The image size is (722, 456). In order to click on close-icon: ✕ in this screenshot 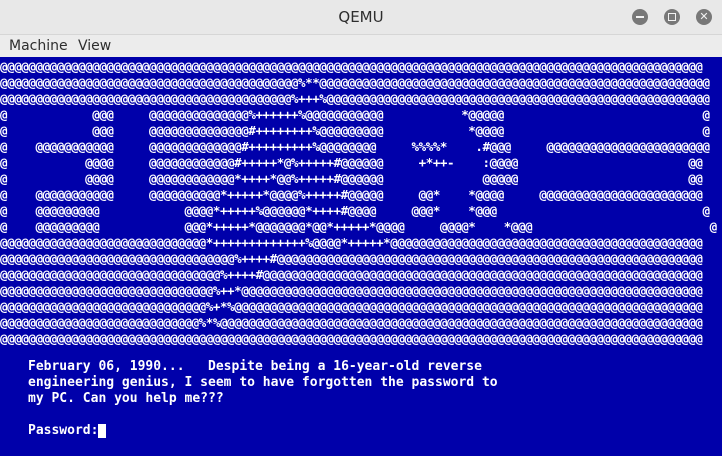, I will do `click(704, 16)`.